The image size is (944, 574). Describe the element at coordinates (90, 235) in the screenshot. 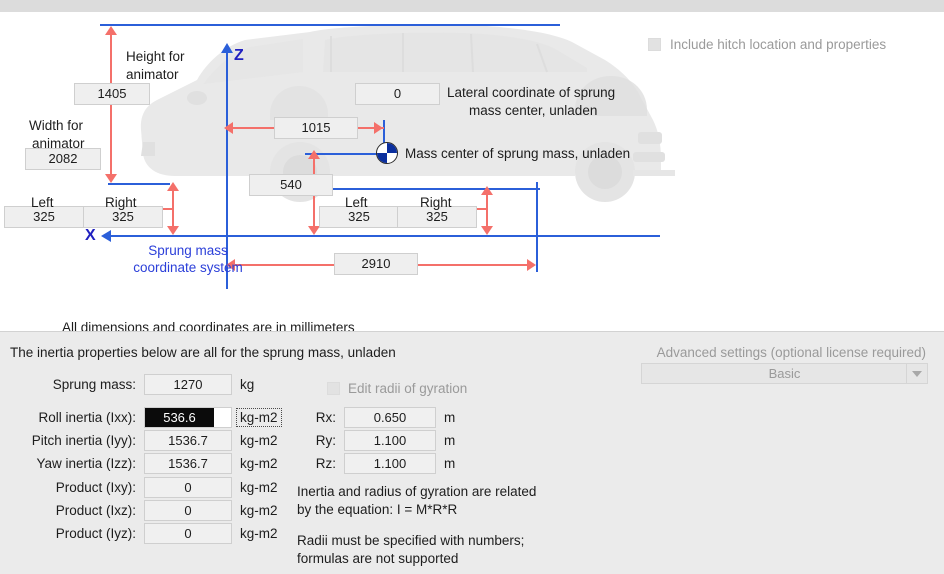

I see `x-axis-label: X` at that location.